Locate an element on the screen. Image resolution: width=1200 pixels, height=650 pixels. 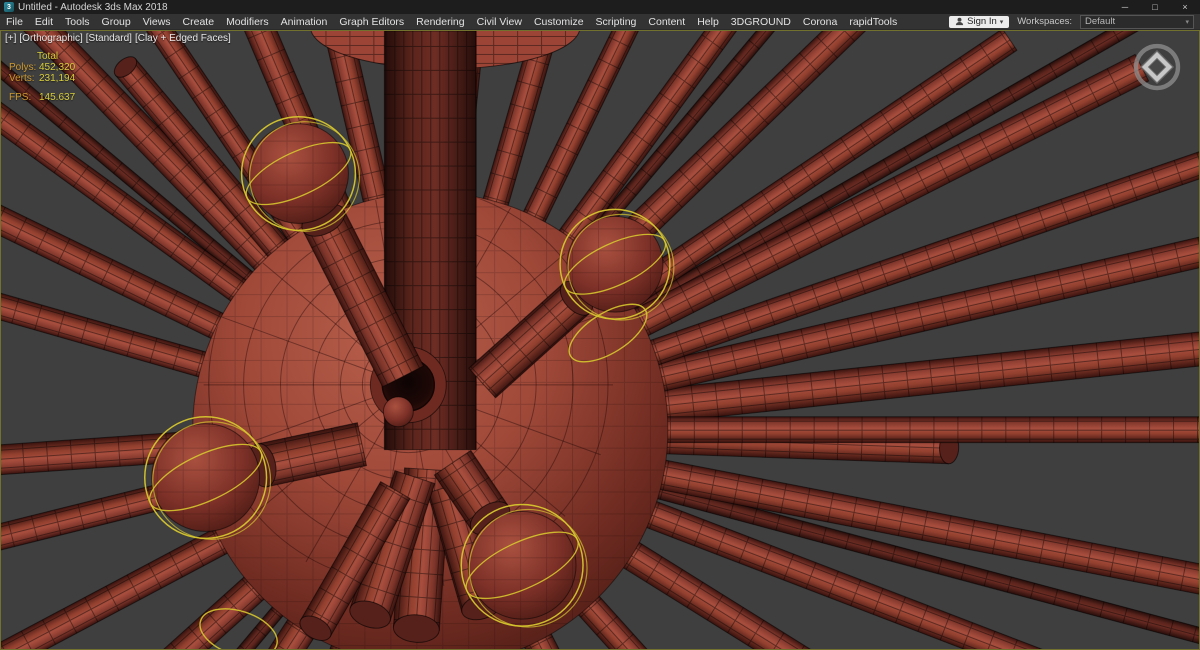
menu-item-rapidtools: rapidTools is located at coordinates (873, 21).